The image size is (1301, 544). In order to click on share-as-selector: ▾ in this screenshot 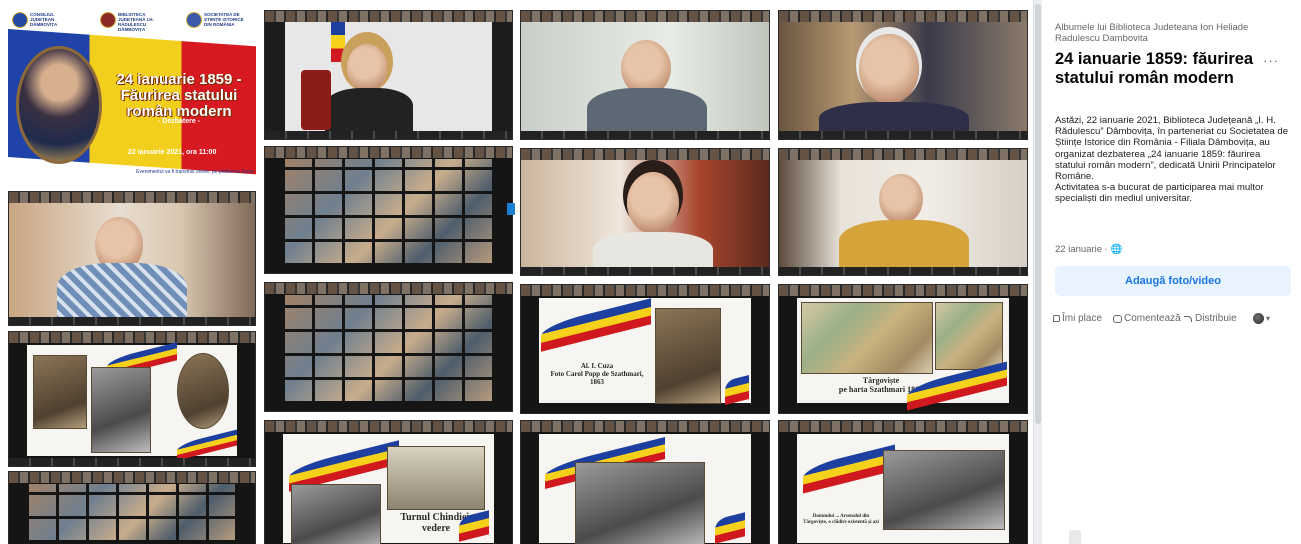, I will do `click(1261, 318)`.